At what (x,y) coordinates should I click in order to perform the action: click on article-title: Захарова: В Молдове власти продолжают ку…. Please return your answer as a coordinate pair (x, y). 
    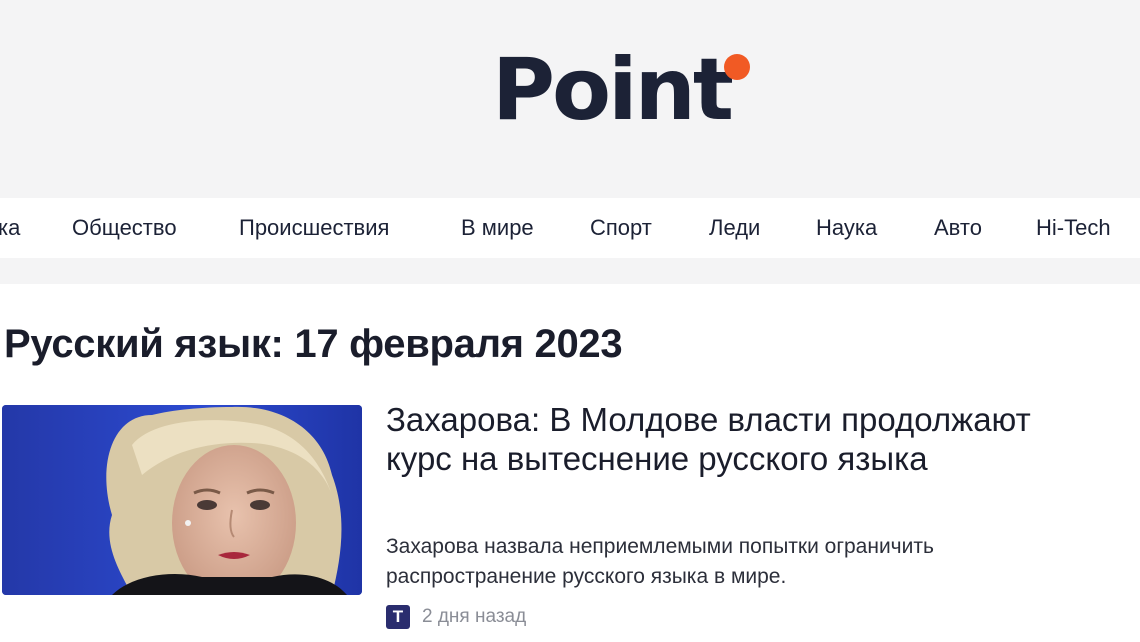
    Looking at the image, I should click on (716, 439).